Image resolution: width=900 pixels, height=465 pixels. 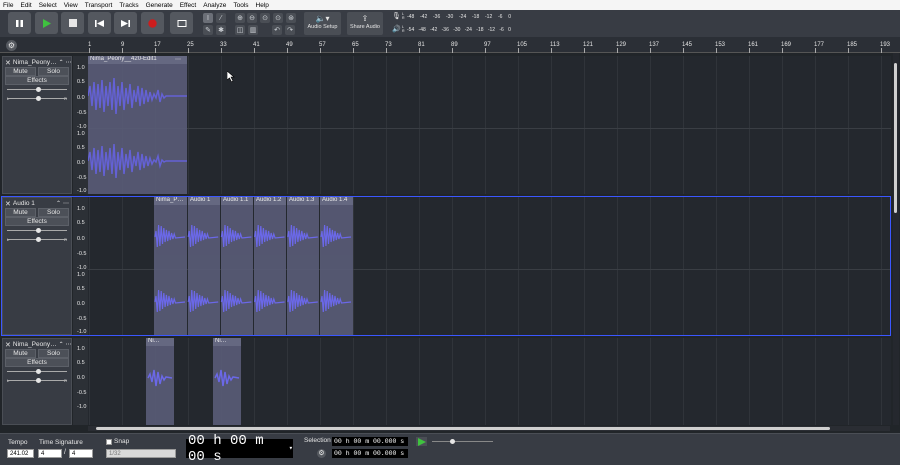 What do you see at coordinates (48, 5) in the screenshot?
I see `menu-select: Select` at bounding box center [48, 5].